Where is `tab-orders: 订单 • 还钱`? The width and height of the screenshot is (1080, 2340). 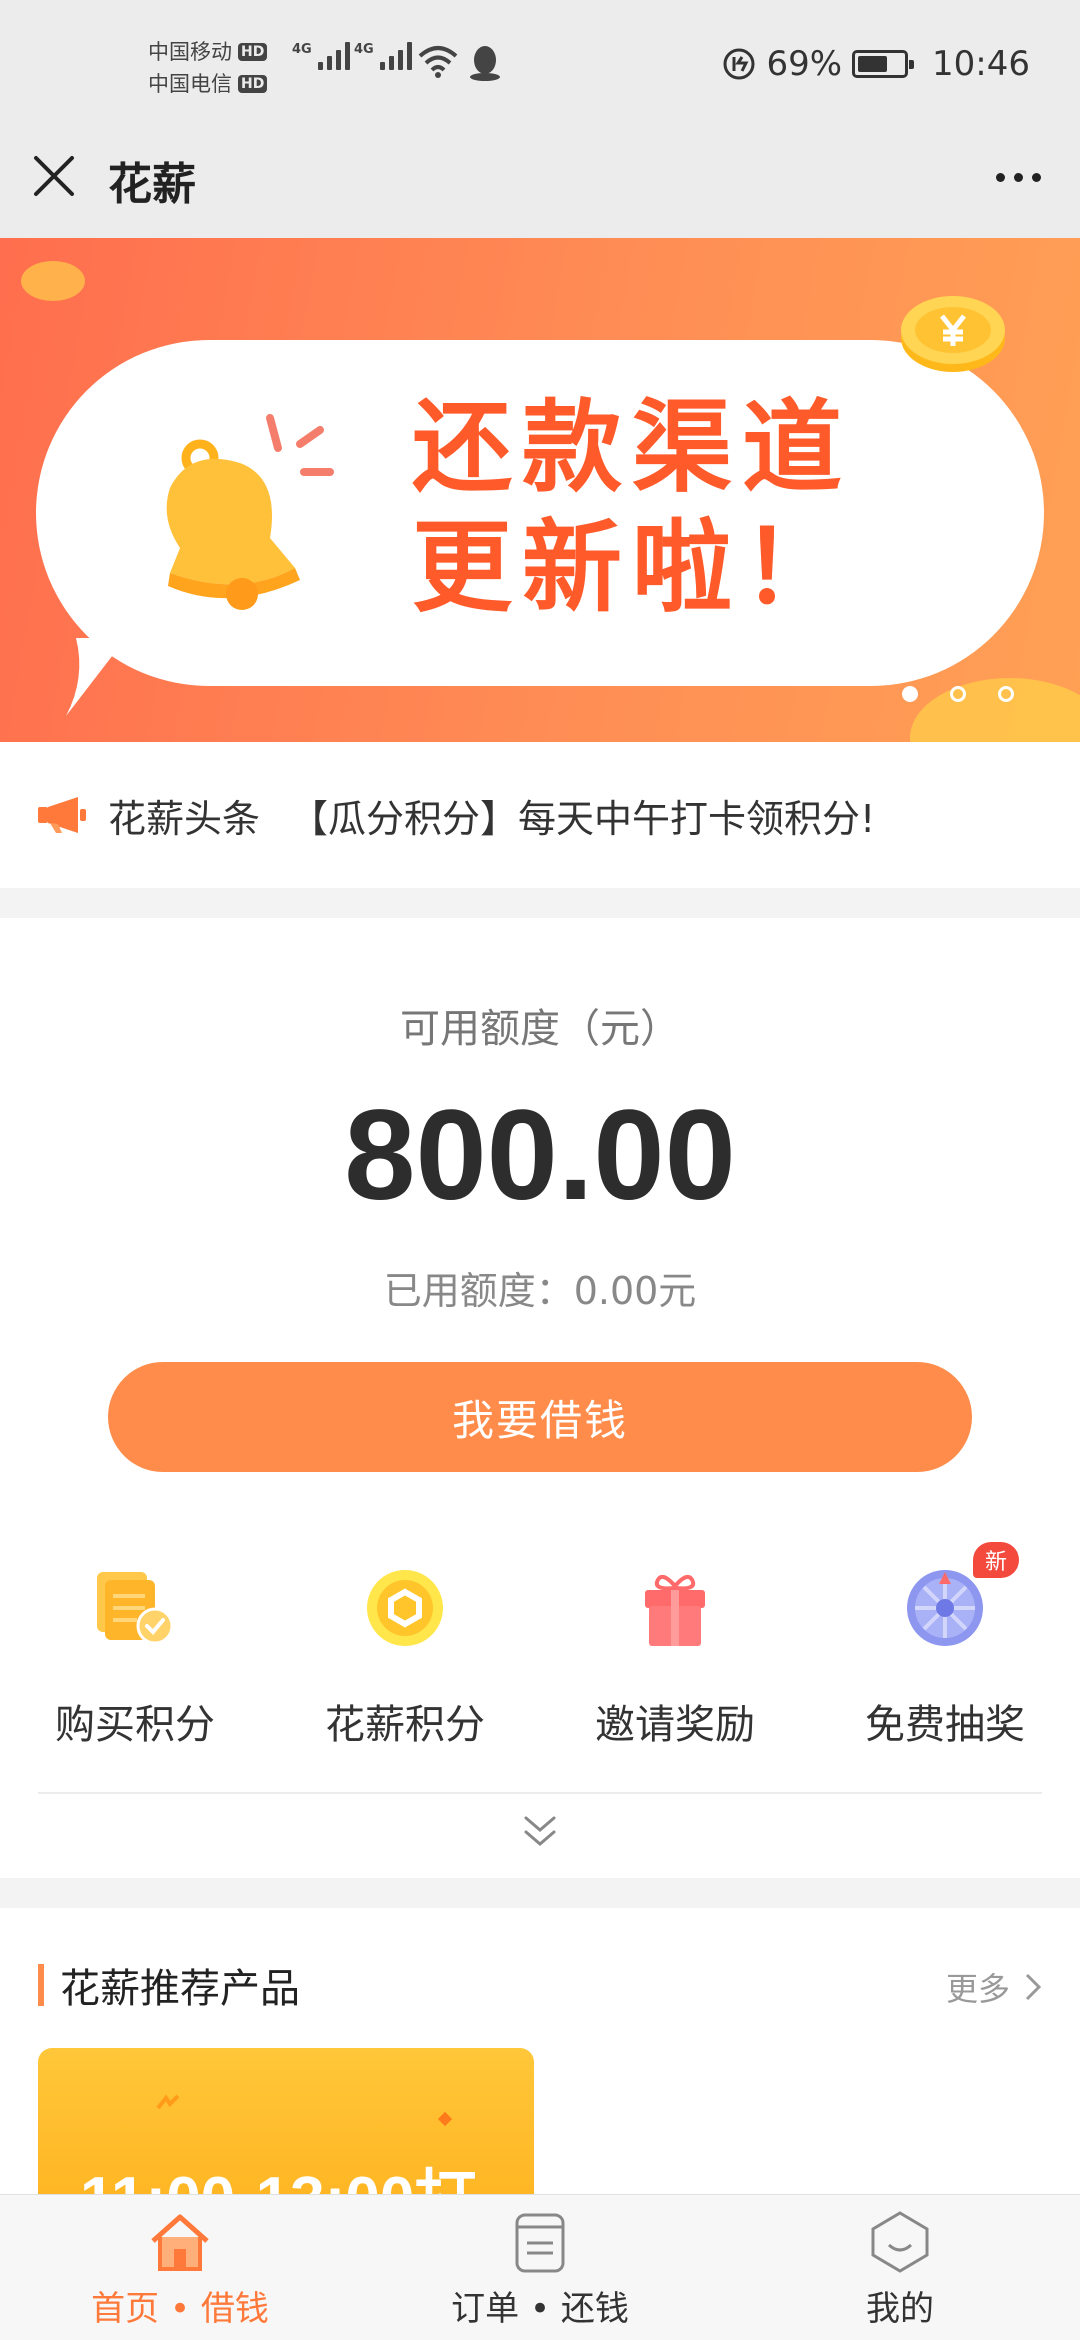 tab-orders: 订单 • 还钱 is located at coordinates (540, 2267).